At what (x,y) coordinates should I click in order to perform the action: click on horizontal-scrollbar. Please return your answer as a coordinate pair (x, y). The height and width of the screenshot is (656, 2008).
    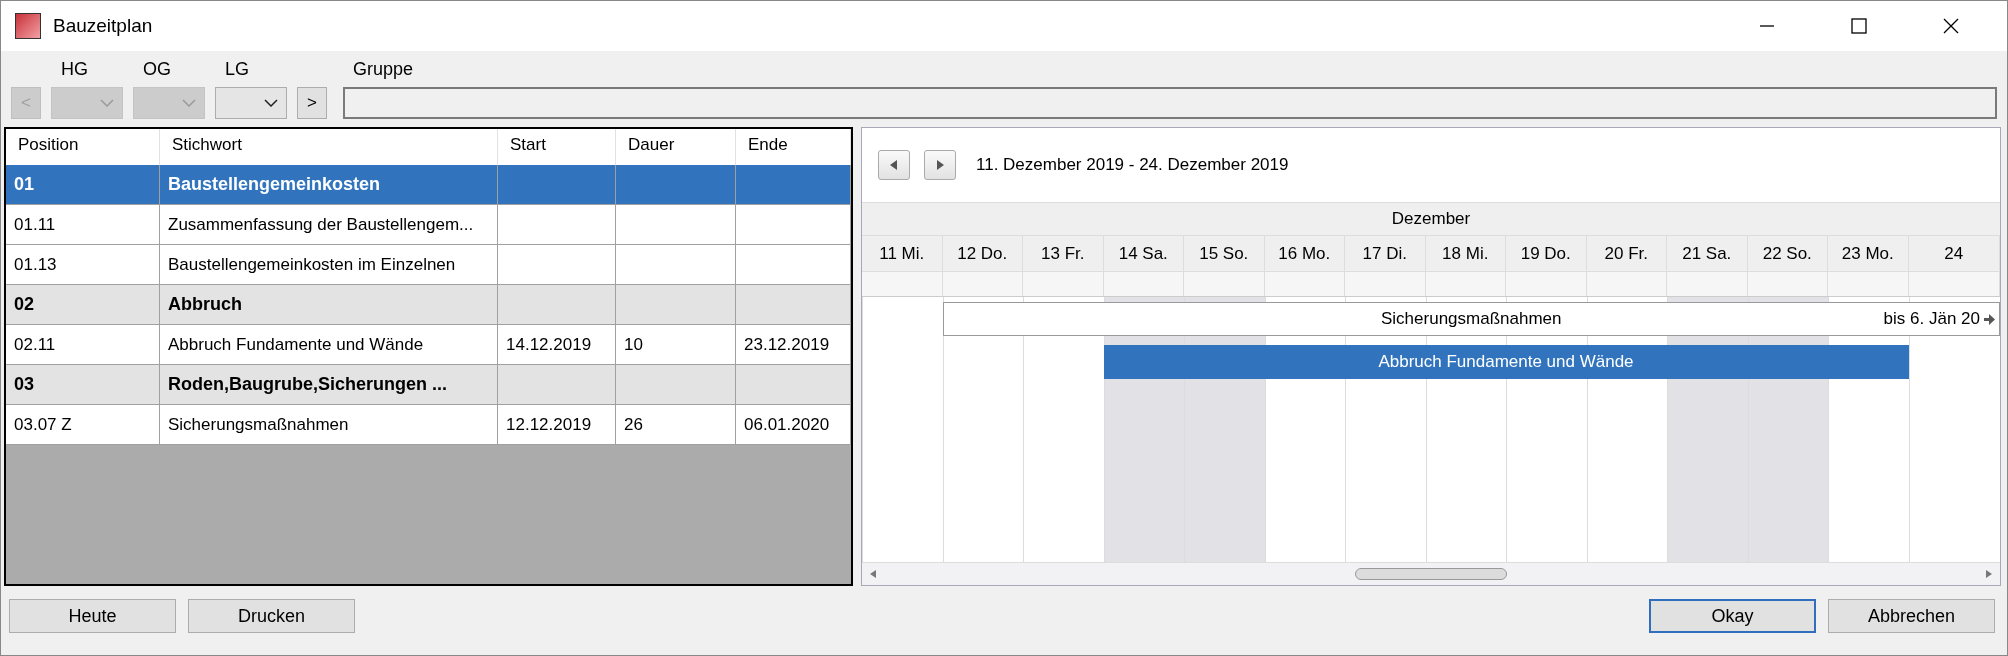
    Looking at the image, I should click on (1431, 573).